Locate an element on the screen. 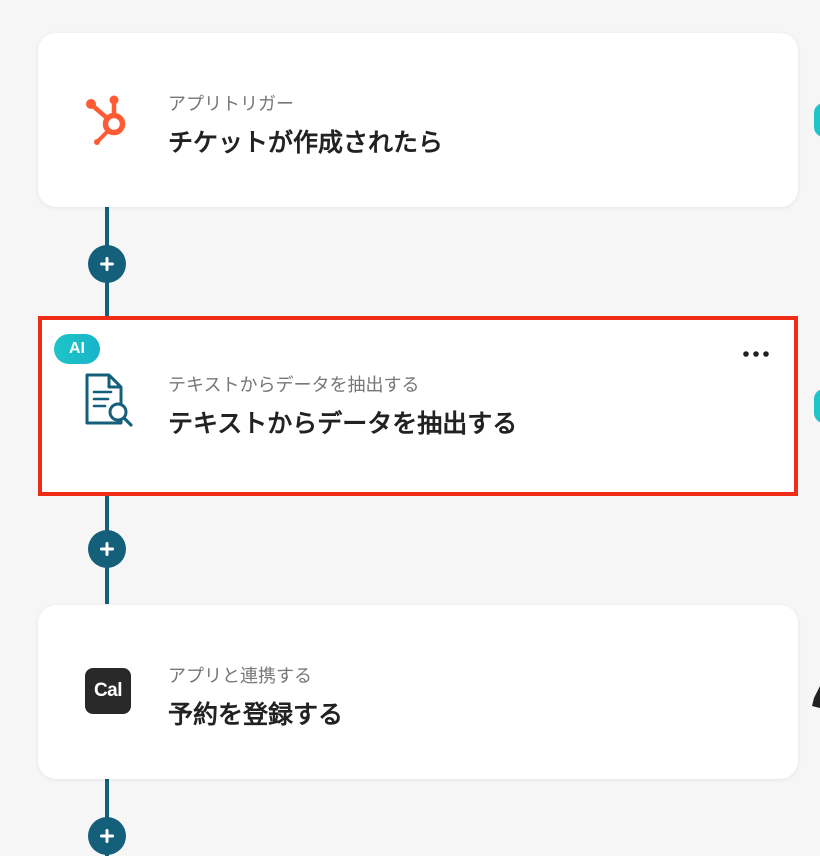  cal-com-icon: Cal is located at coordinates (108, 691).